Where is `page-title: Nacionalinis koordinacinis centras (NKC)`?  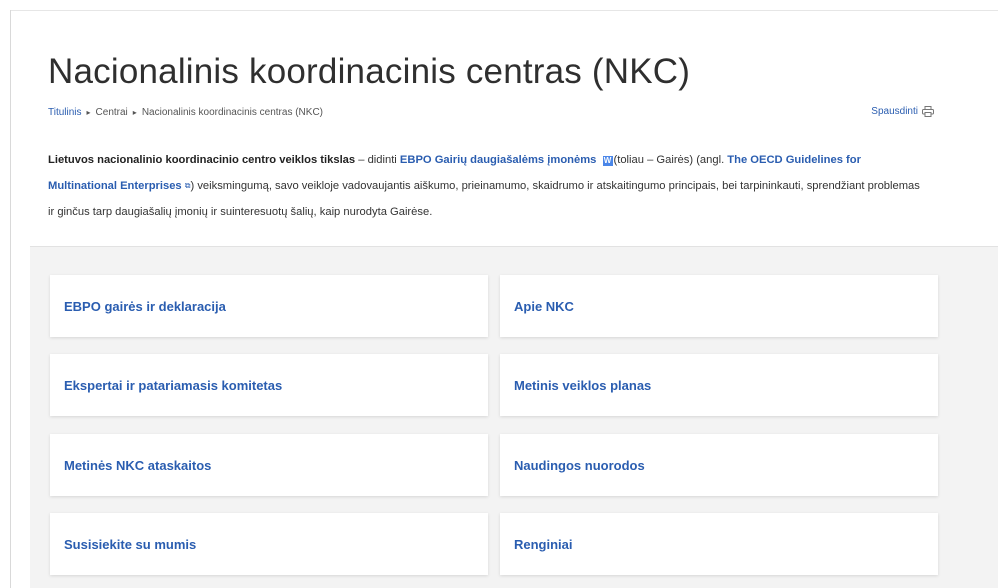
page-title: Nacionalinis koordinacinis centras (NKC) is located at coordinates (369, 71).